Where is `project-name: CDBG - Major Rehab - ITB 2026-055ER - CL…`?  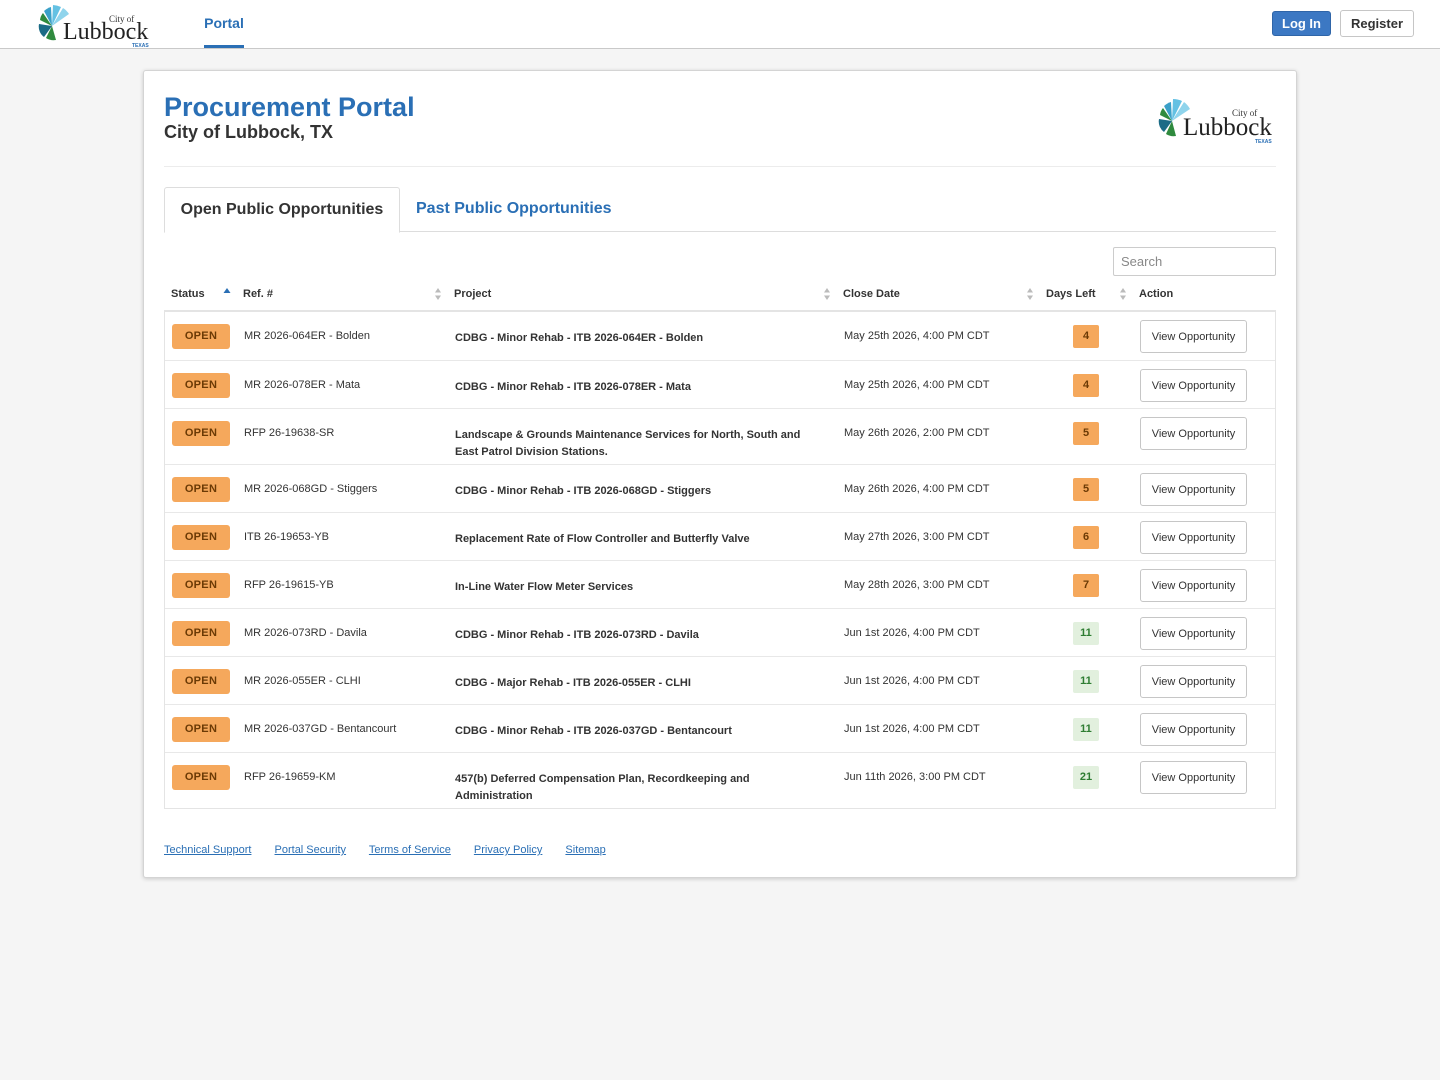 project-name: CDBG - Major Rehab - ITB 2026-055ER - CL… is located at coordinates (573, 683).